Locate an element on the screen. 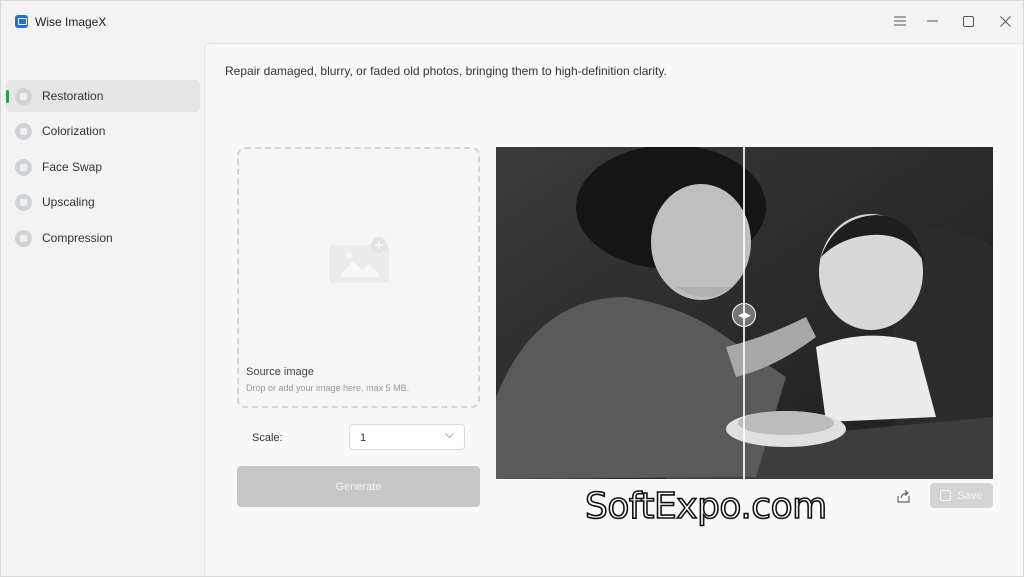 This screenshot has height=577, width=1024. maximize-icon is located at coordinates (968, 21).